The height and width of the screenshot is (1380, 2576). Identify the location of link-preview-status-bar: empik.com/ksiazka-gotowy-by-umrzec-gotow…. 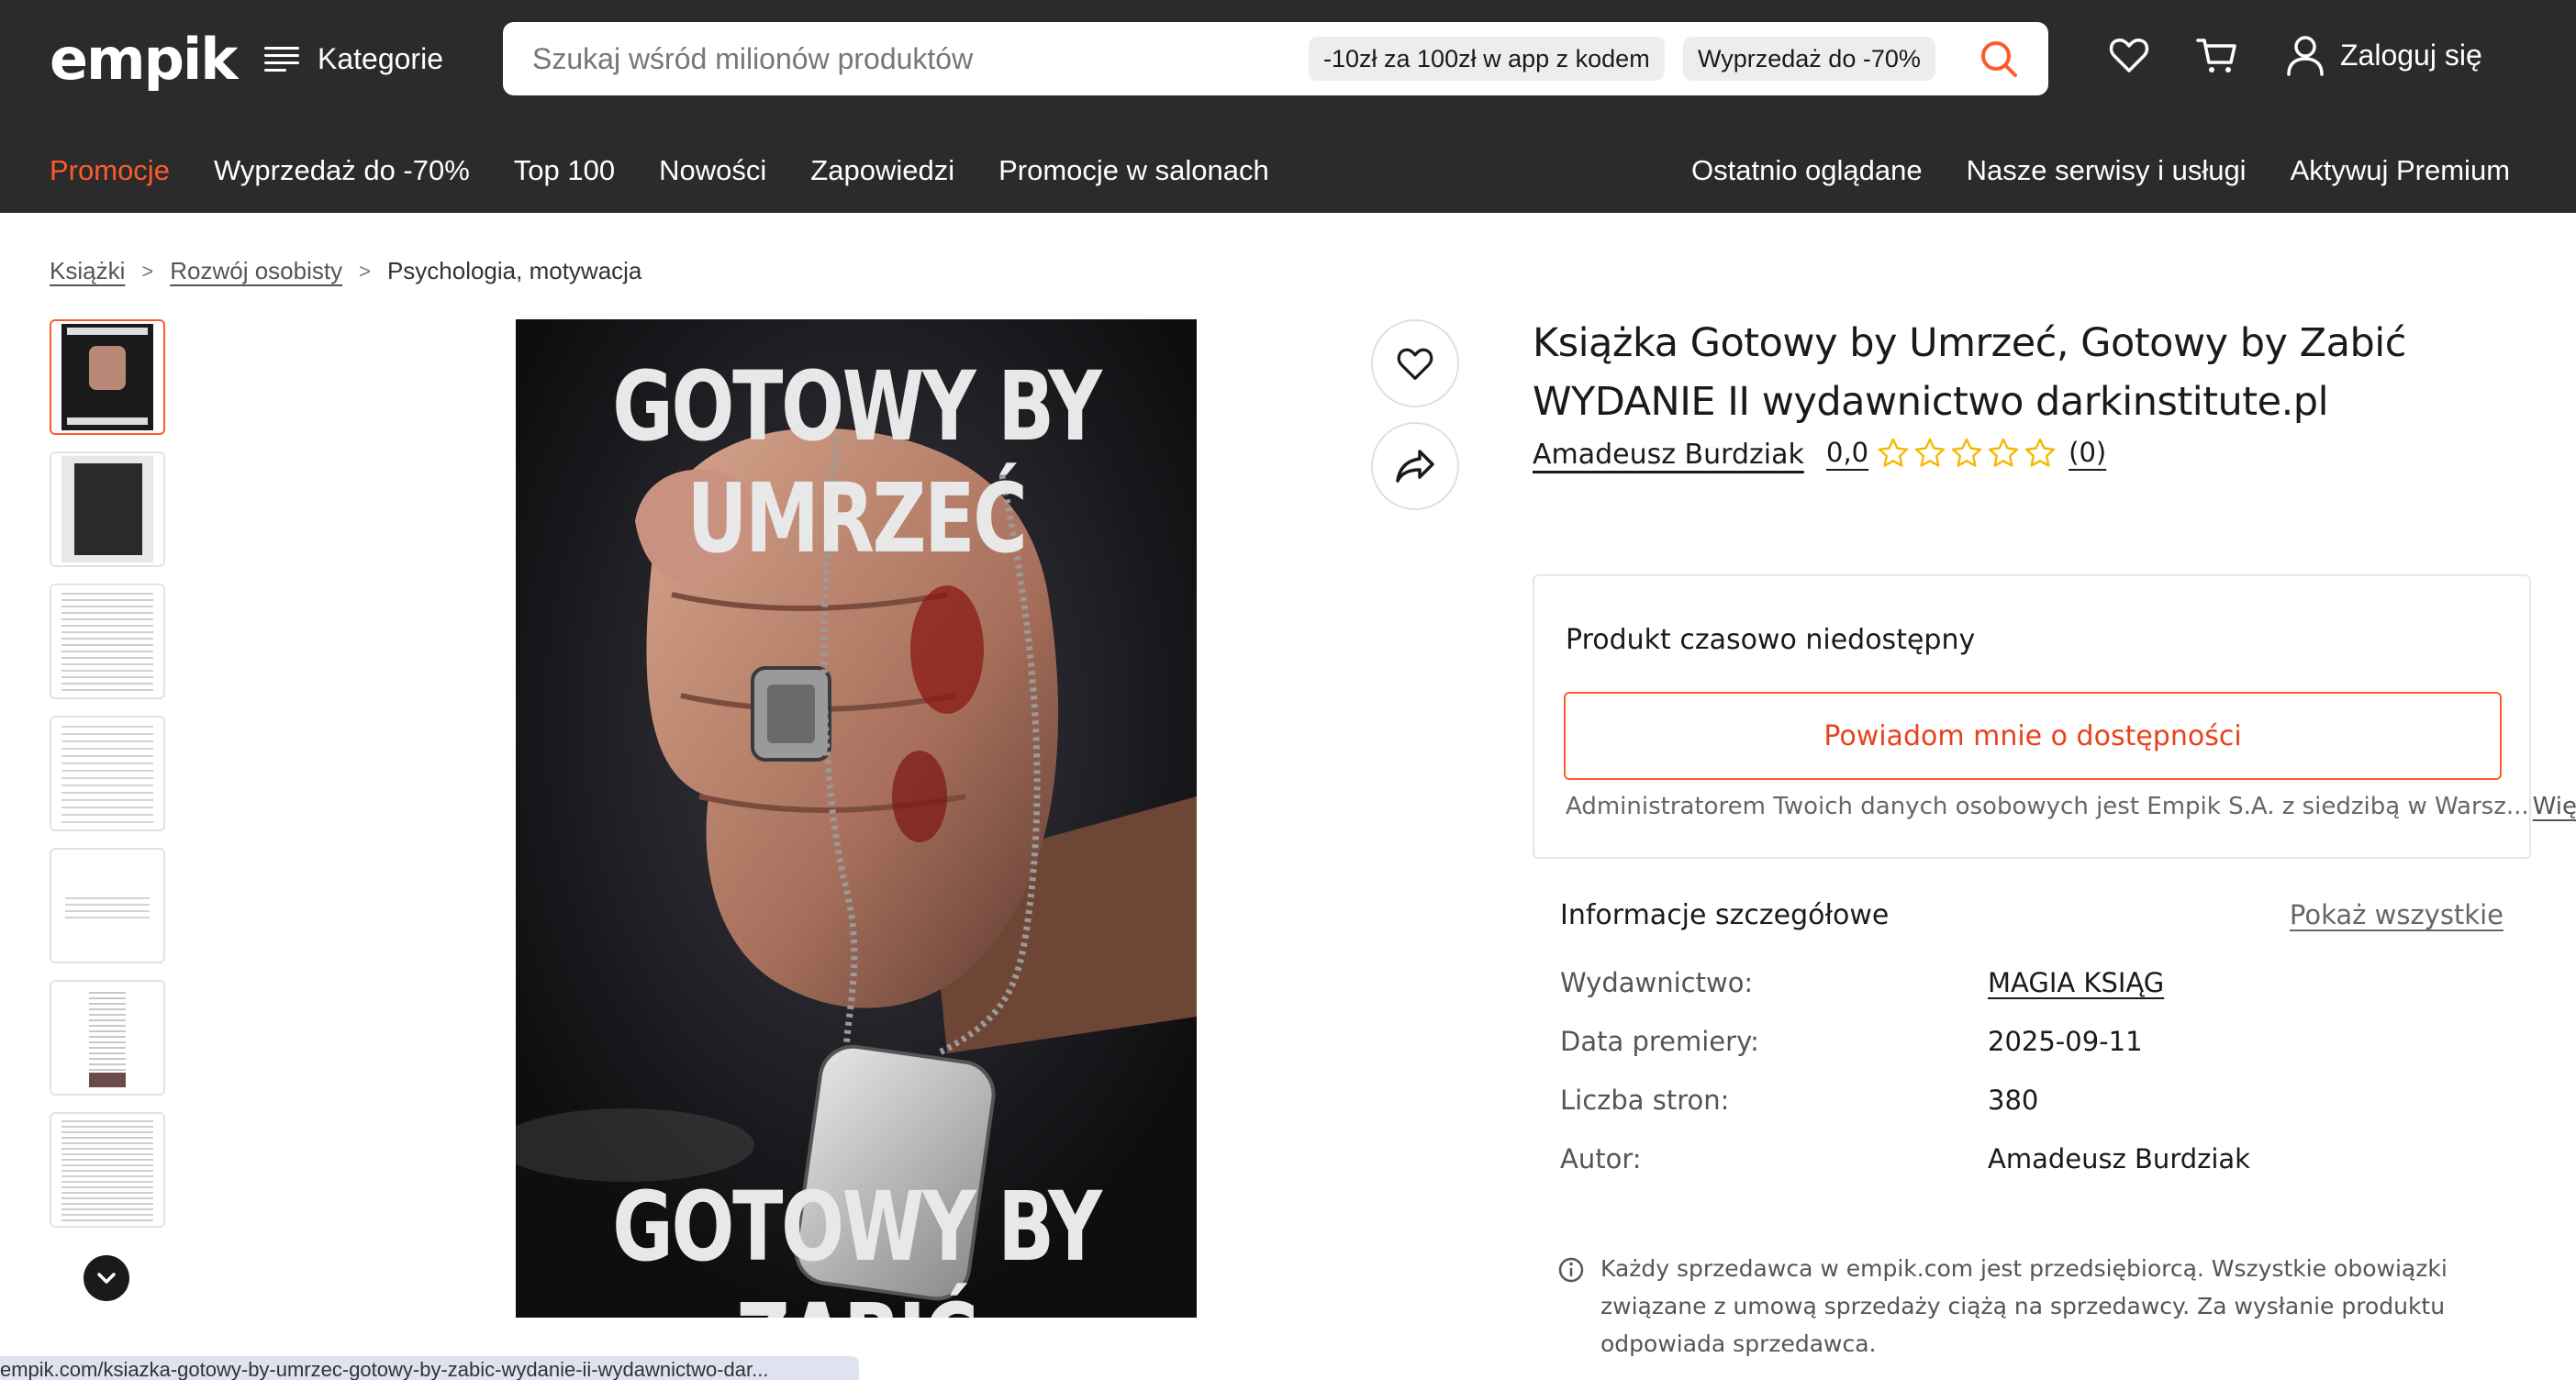
(430, 1368).